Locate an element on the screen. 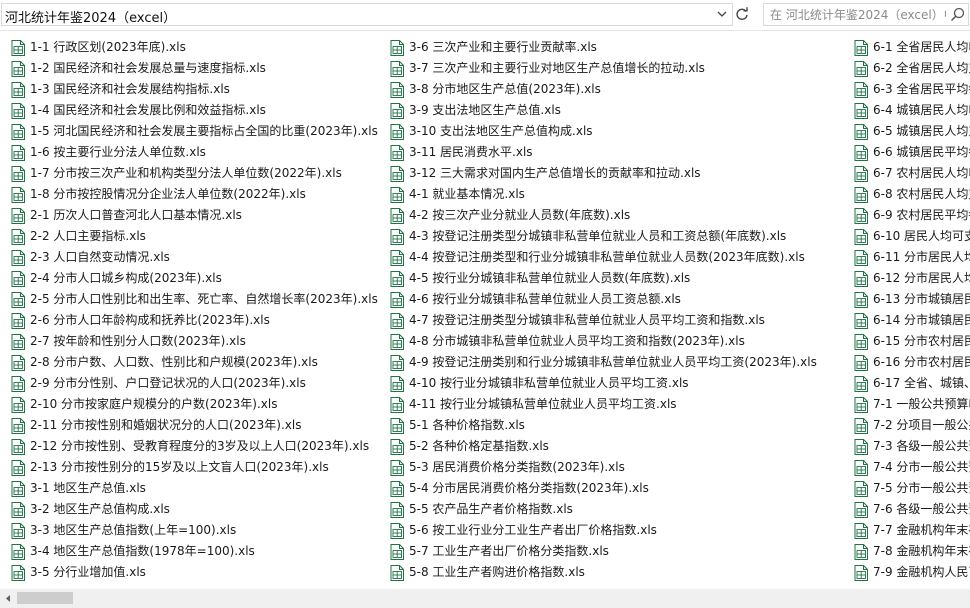 The height and width of the screenshot is (608, 970). file-item: 1-6 按主要行业分法人单位数.xls is located at coordinates (189, 152).